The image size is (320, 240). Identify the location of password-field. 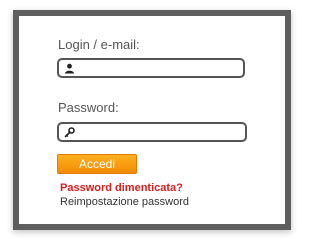
(152, 132).